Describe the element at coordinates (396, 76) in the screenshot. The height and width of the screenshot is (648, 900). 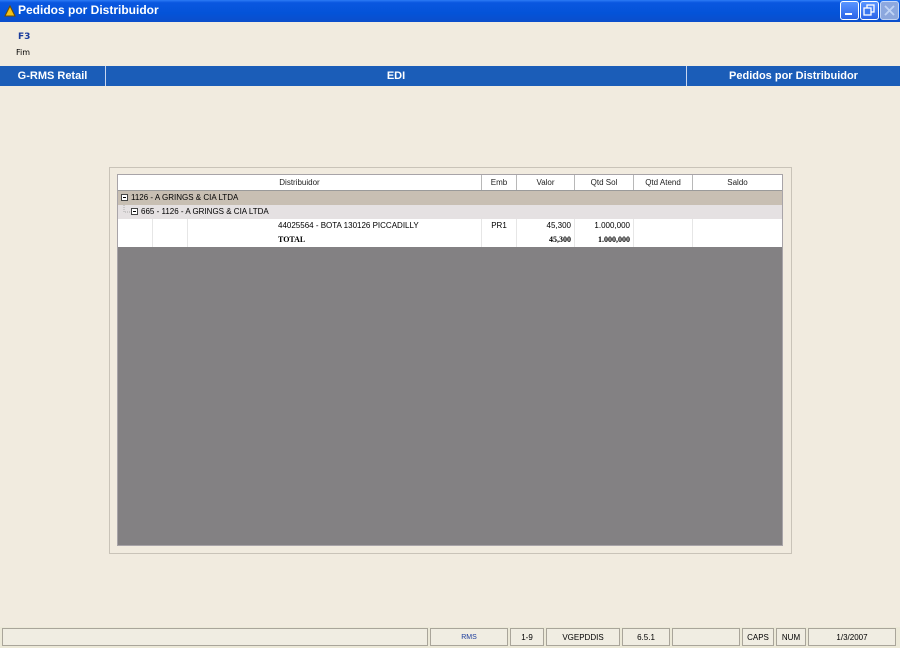
I see `module-name: EDI` at that location.